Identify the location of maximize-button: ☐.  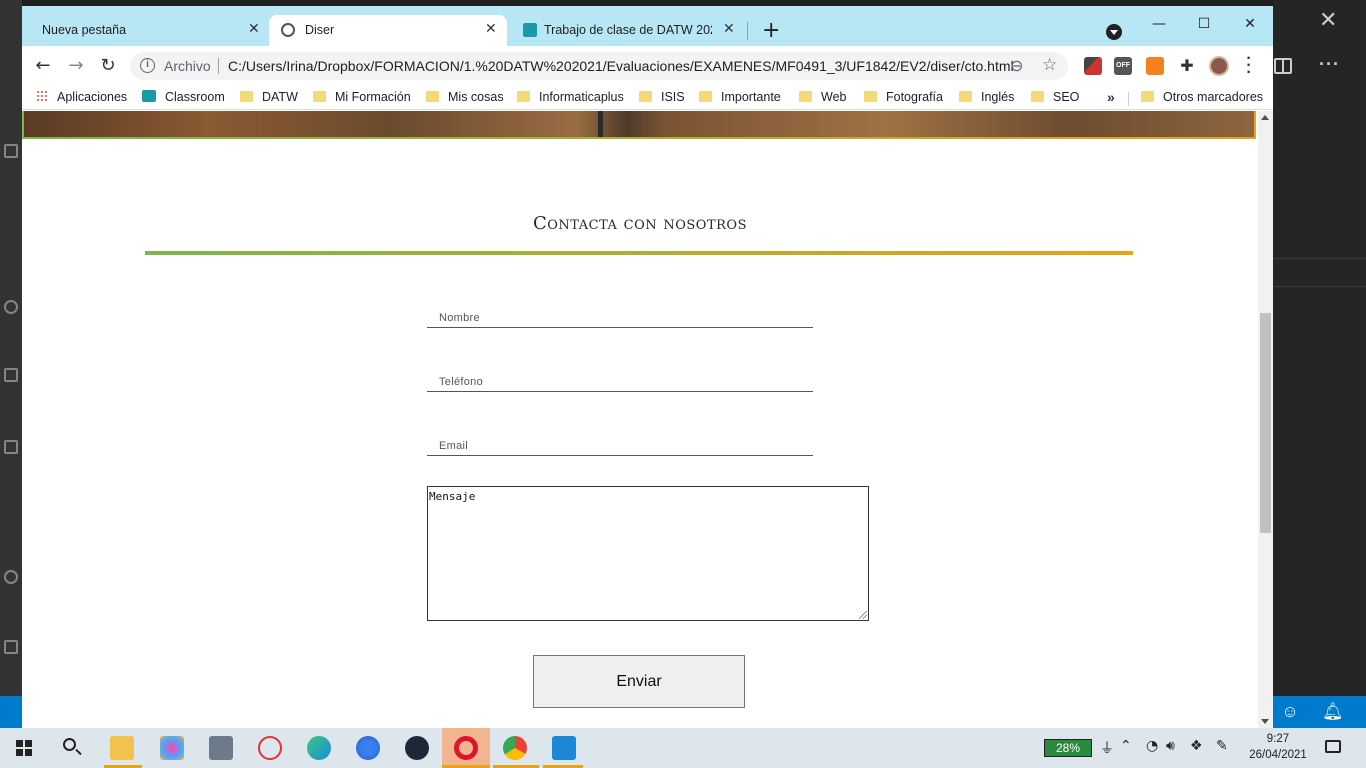
(1204, 24).